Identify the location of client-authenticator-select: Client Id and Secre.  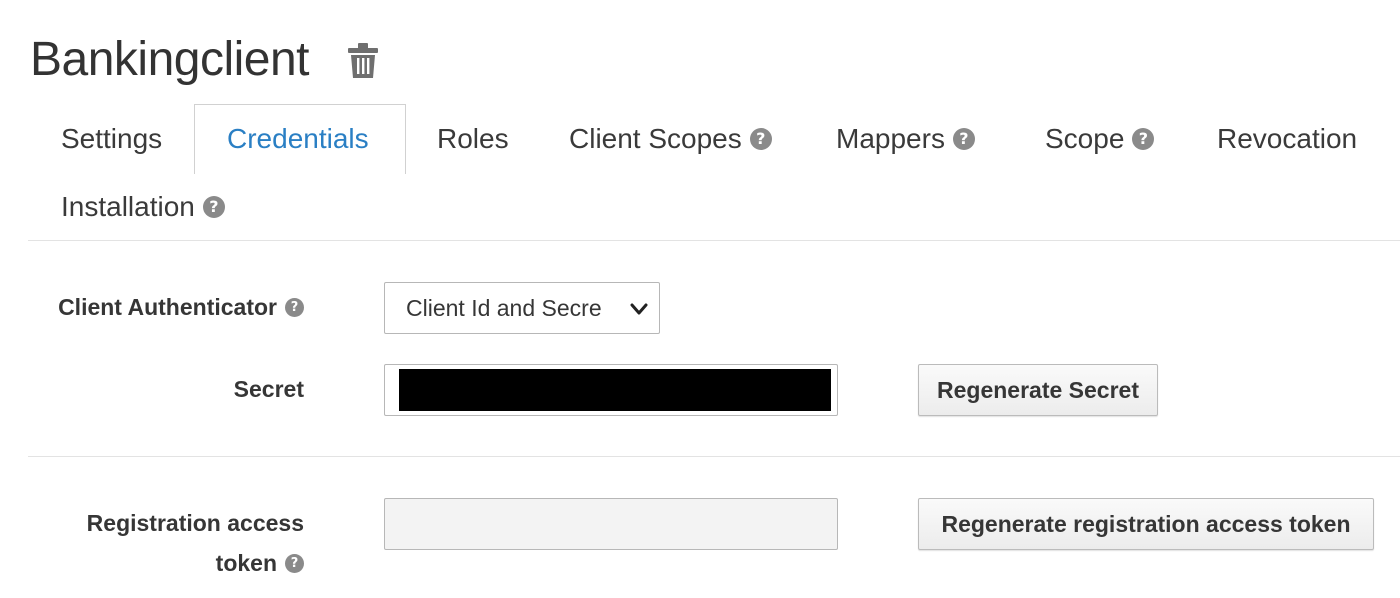
(522, 308).